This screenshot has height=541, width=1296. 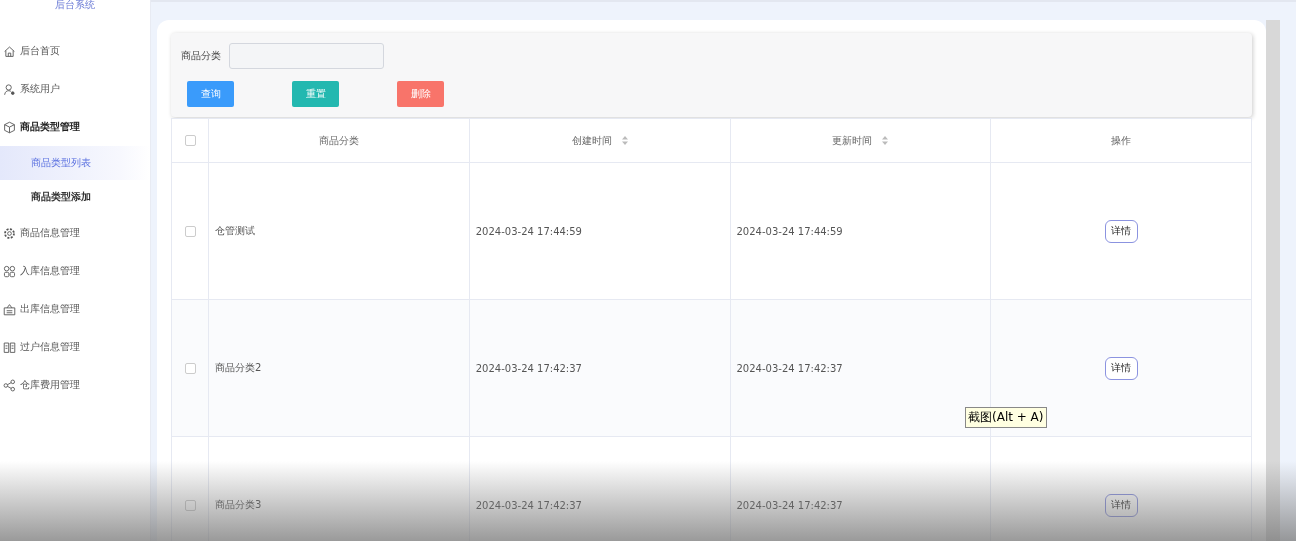 What do you see at coordinates (591, 140) in the screenshot?
I see `column-header: 创建时间` at bounding box center [591, 140].